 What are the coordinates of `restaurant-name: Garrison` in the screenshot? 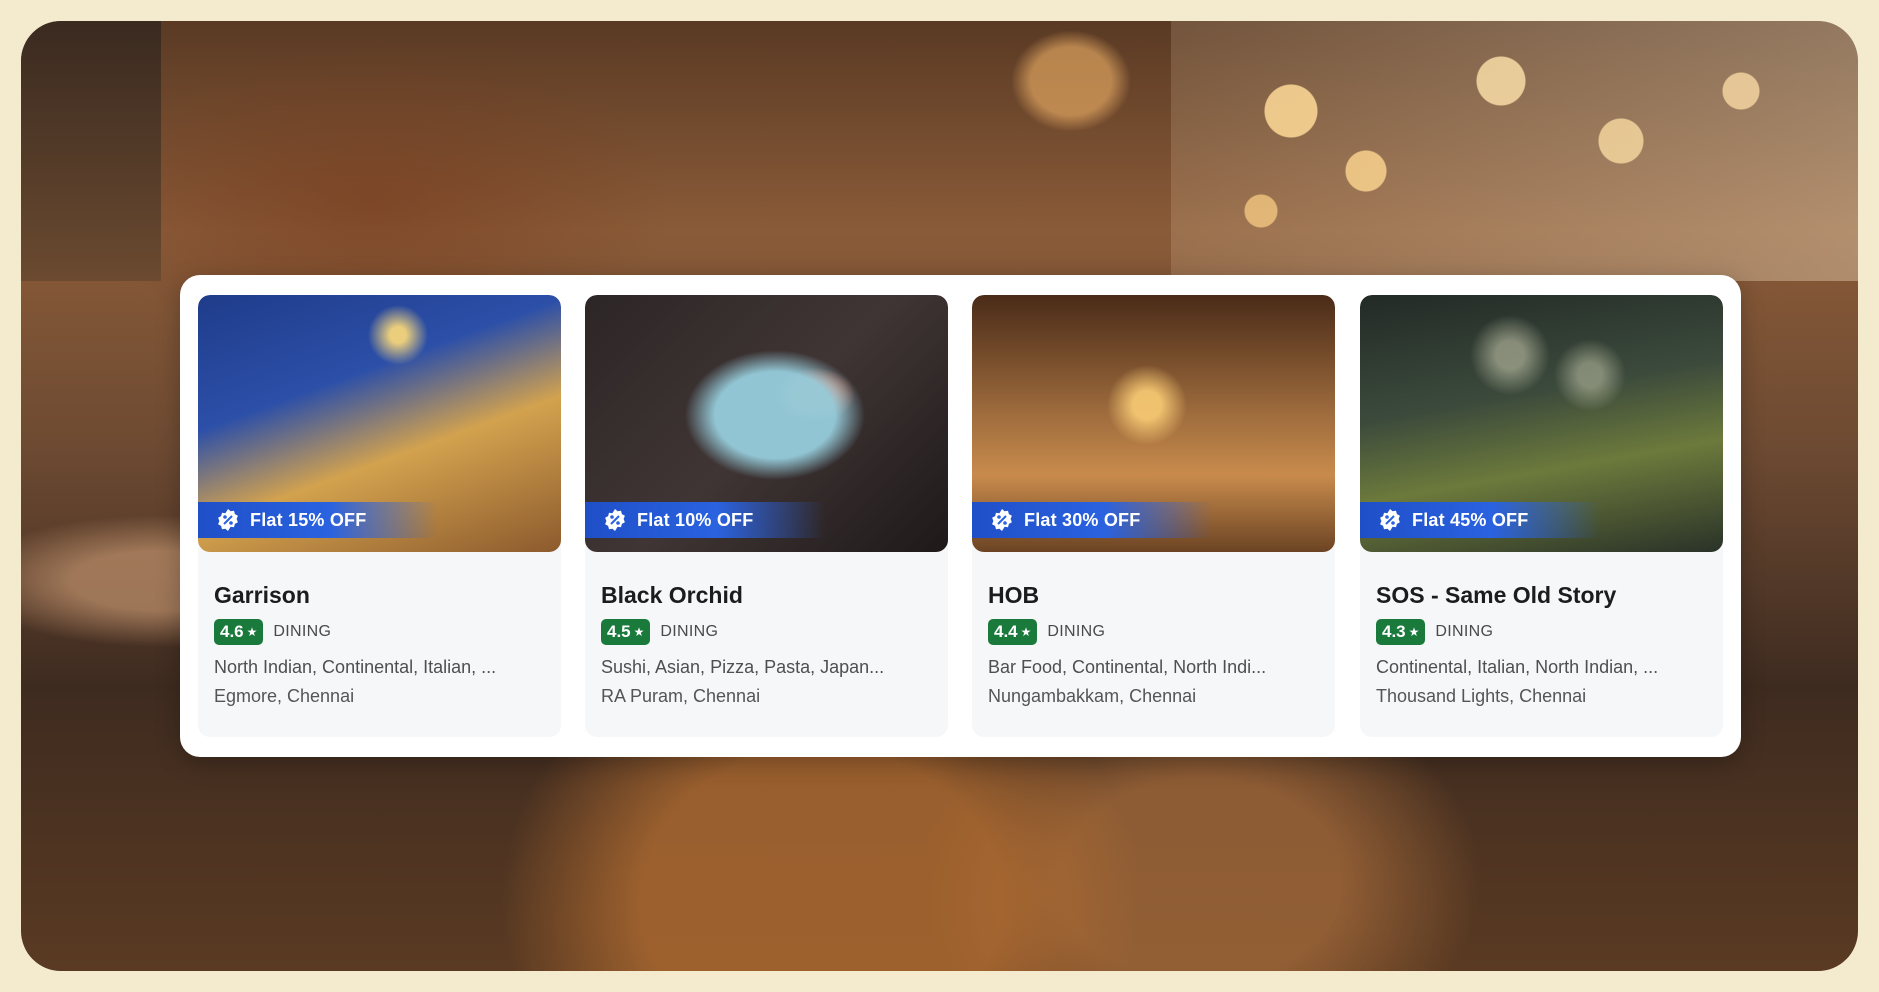 It's located at (379, 595).